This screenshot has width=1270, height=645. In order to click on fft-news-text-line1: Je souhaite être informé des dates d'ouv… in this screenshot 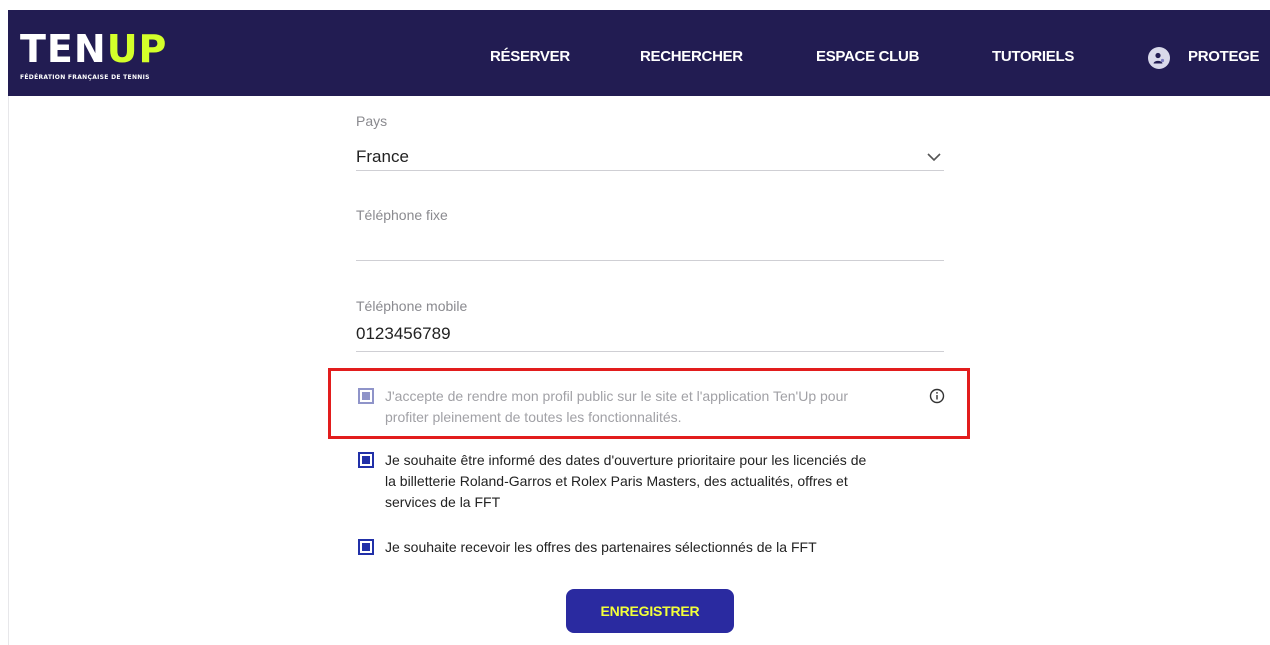, I will do `click(626, 460)`.